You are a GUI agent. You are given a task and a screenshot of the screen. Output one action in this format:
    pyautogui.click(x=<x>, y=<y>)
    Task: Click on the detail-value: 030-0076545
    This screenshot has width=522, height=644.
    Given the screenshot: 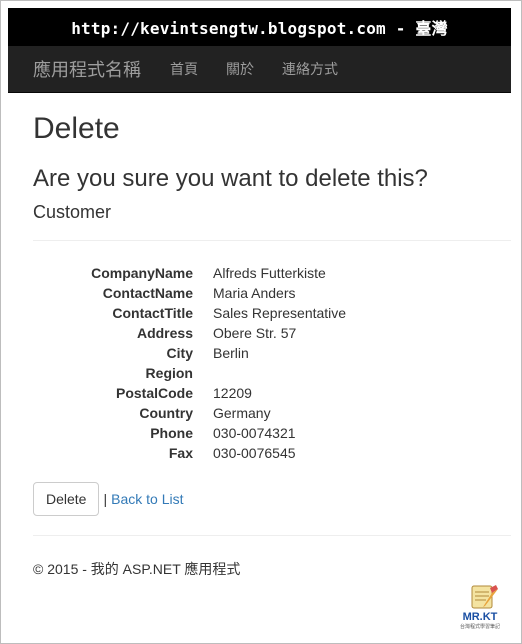 What is the action you would take?
    pyautogui.click(x=254, y=453)
    